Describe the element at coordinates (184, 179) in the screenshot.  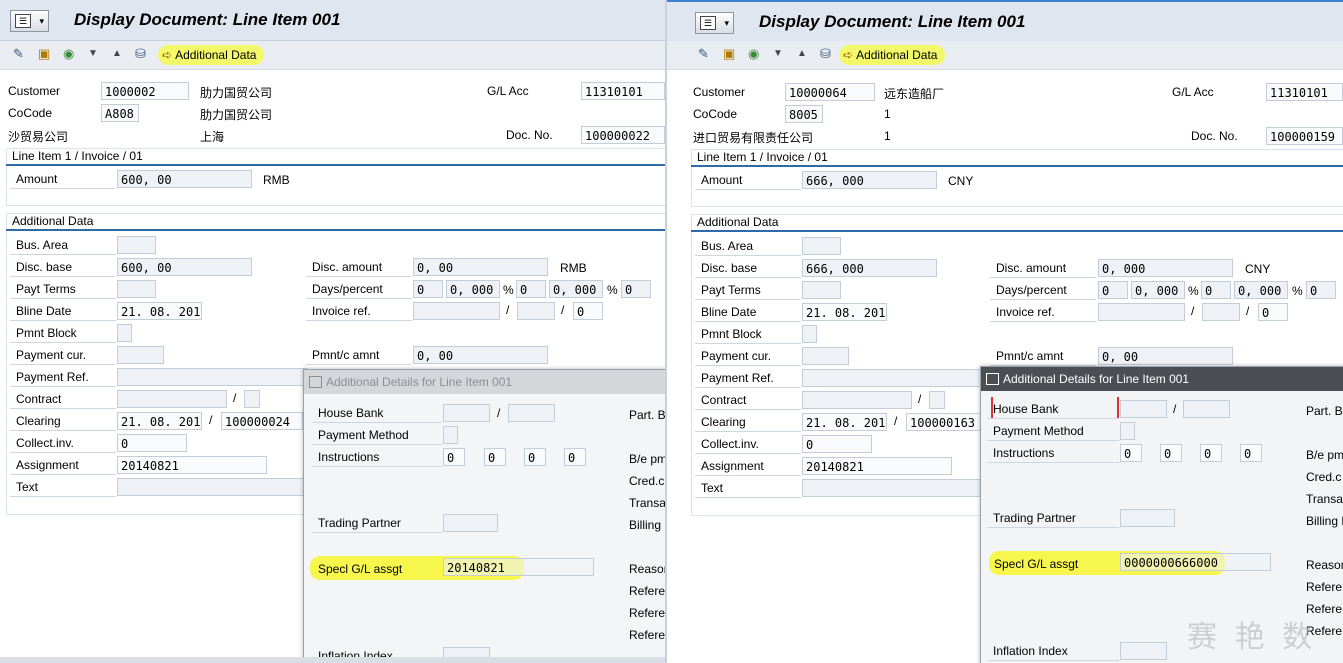
I see `amount-field: 600, 00` at that location.